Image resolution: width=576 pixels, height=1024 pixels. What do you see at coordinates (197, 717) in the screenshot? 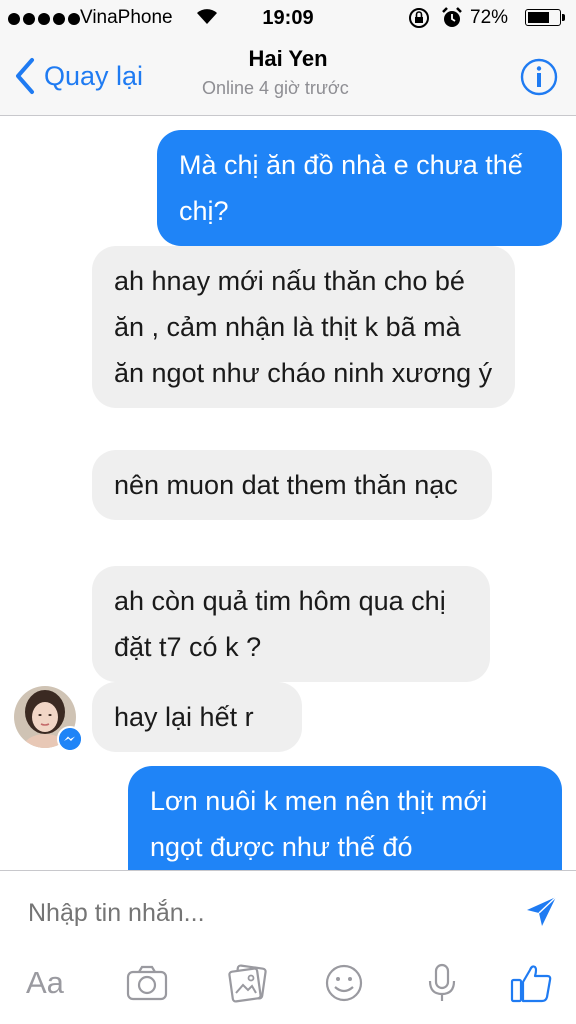
I see `message-bubble-incoming: hay lại hết r` at bounding box center [197, 717].